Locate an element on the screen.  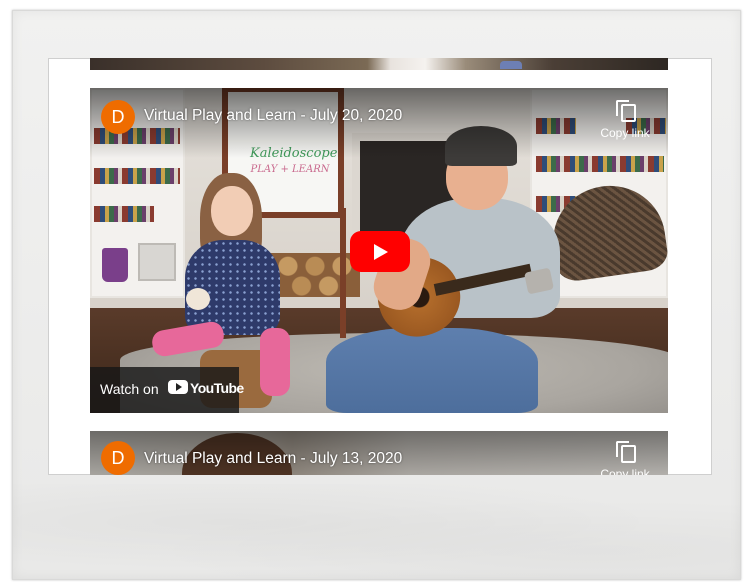
thumbnail-detail is located at coordinates (511, 65).